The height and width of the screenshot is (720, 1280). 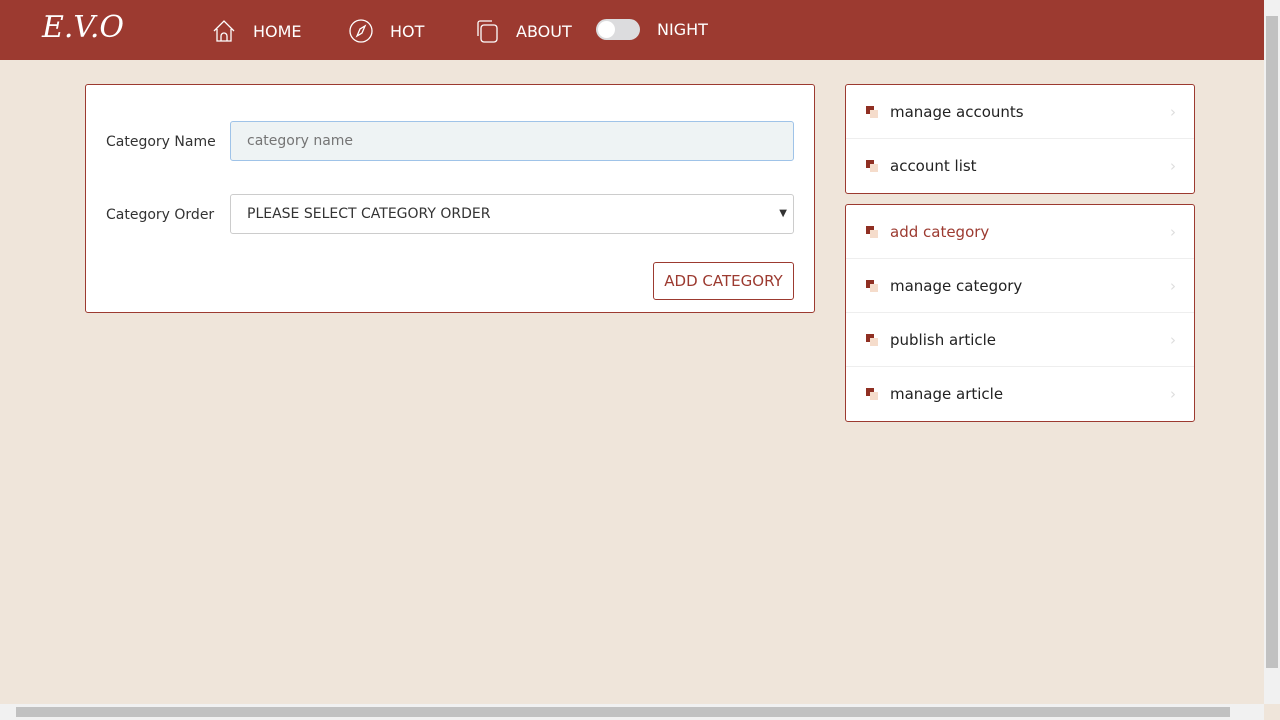 What do you see at coordinates (361, 31) in the screenshot?
I see `compass-icon` at bounding box center [361, 31].